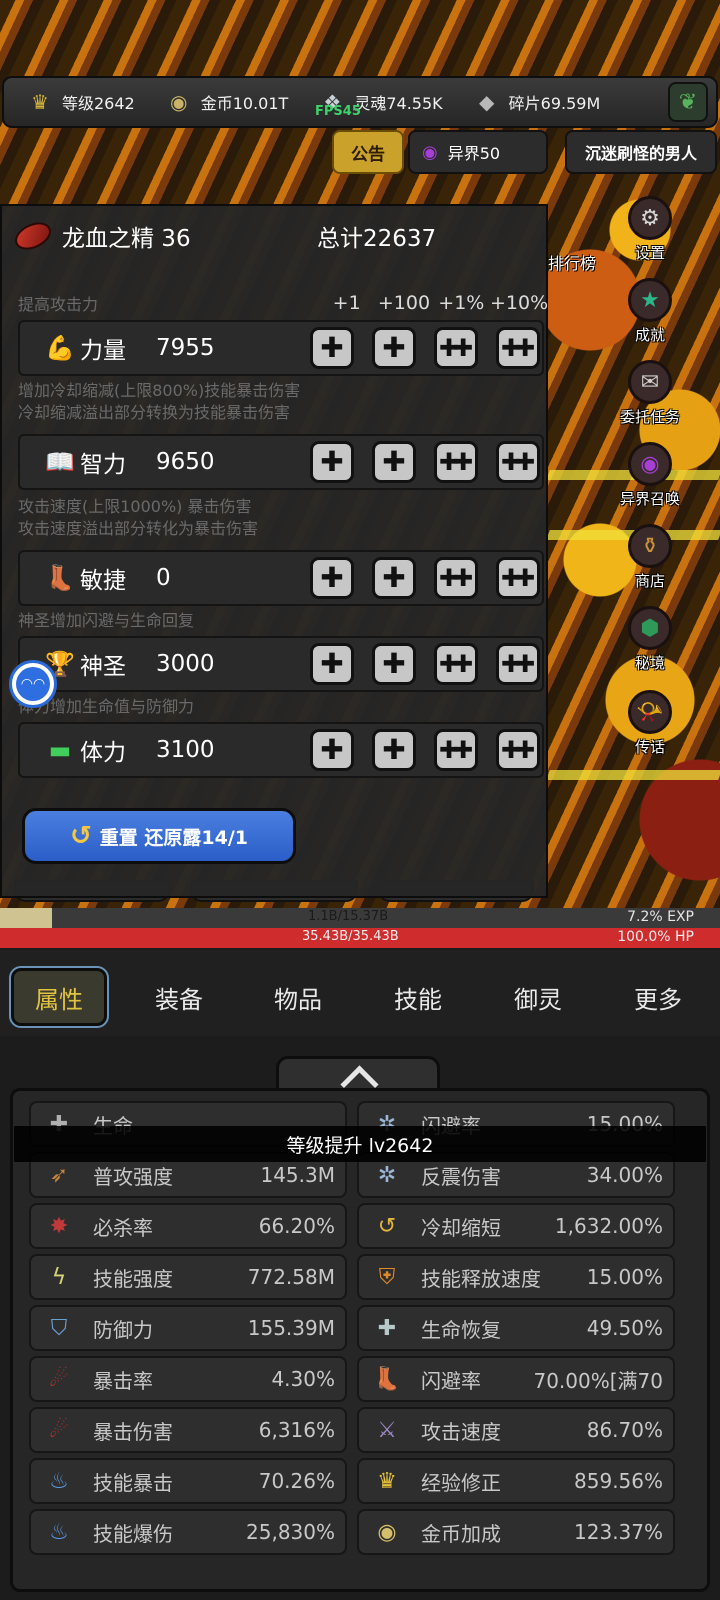 The height and width of the screenshot is (1600, 720). I want to click on dumbbell-icon: ▬, so click(60, 750).